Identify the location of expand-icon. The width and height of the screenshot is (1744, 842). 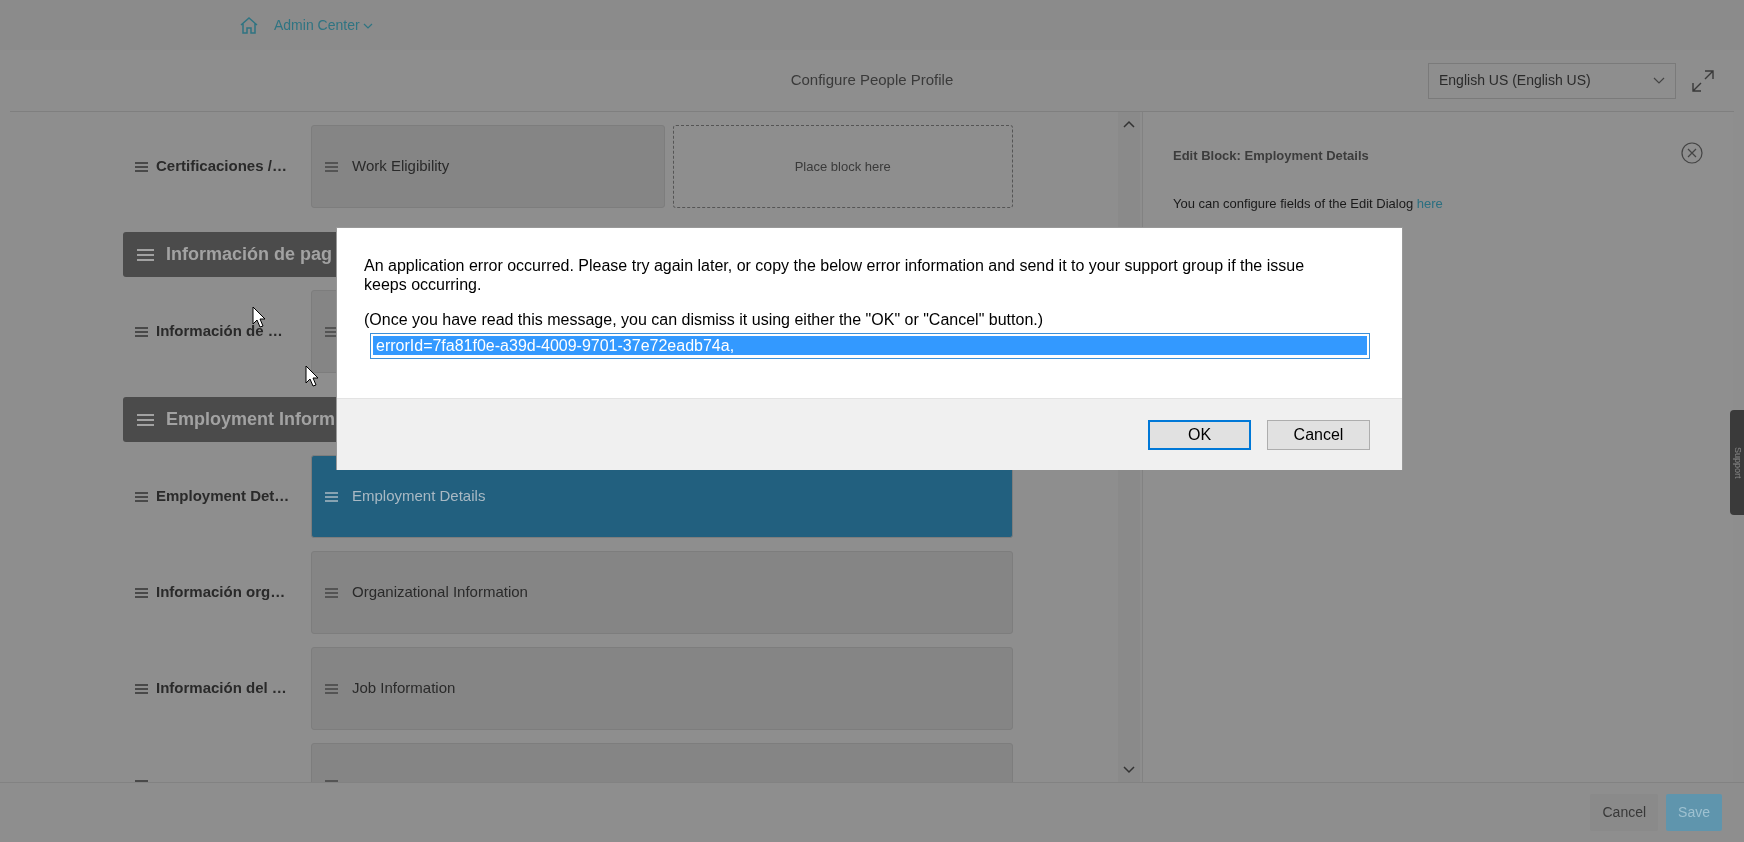
(1703, 80).